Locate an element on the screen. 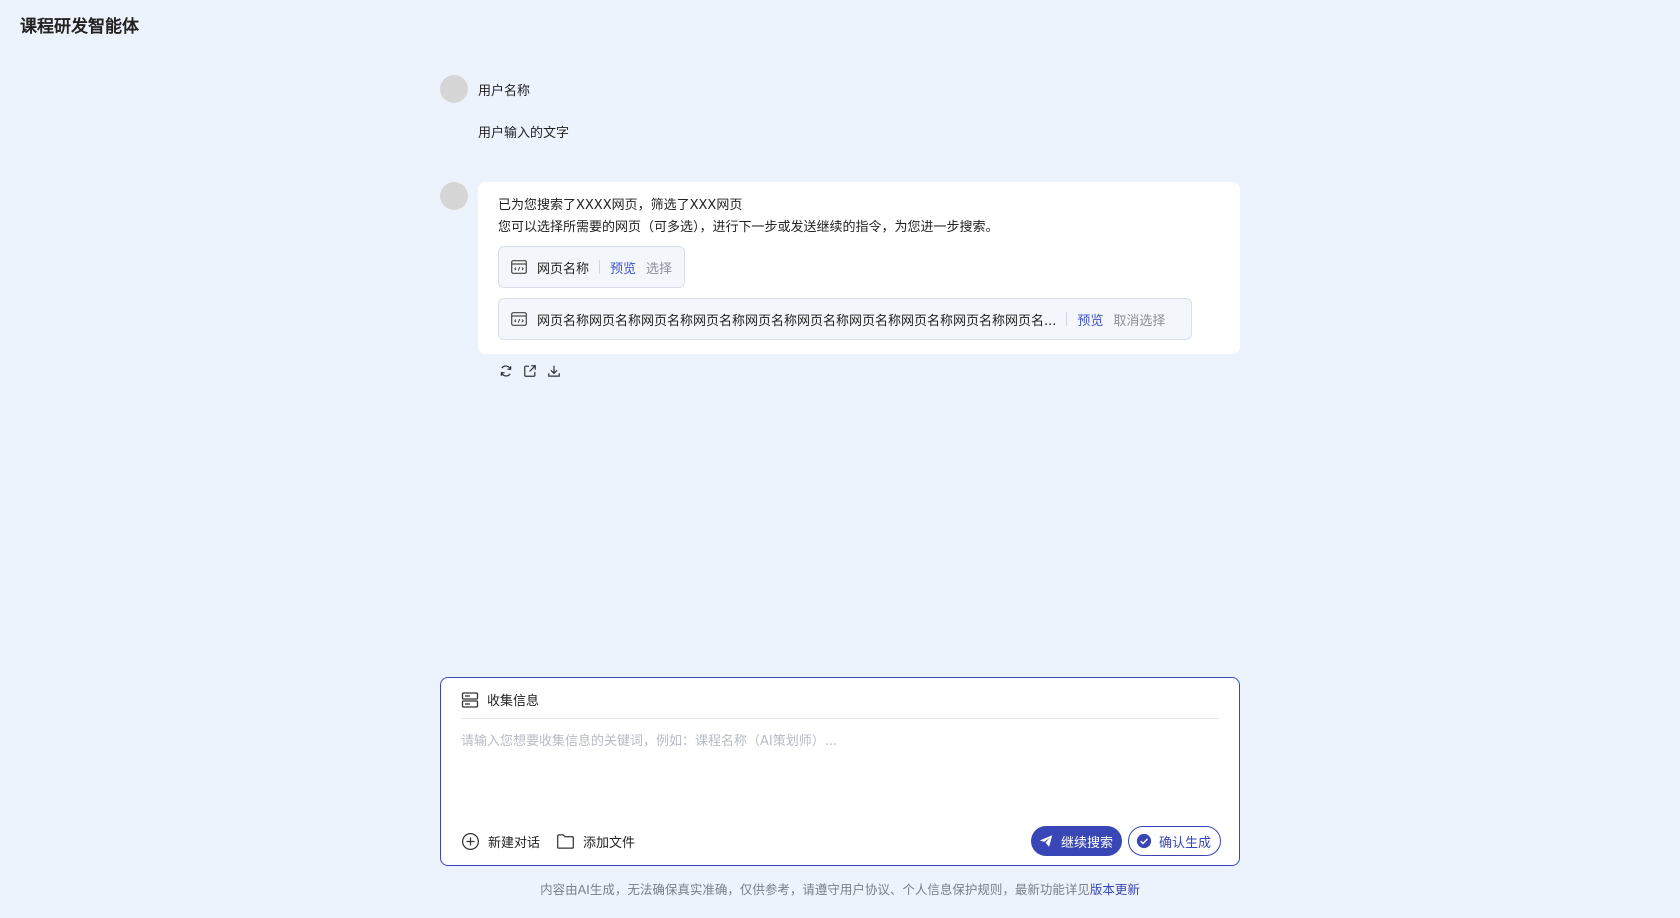 This screenshot has width=1680, height=918. folder-icon is located at coordinates (565, 841).